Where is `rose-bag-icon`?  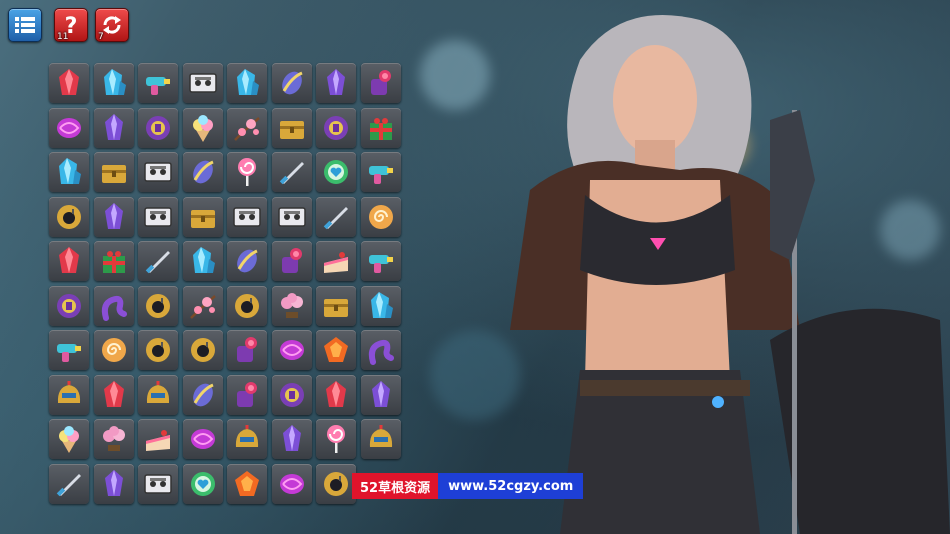 rose-bag-icon is located at coordinates (247, 349).